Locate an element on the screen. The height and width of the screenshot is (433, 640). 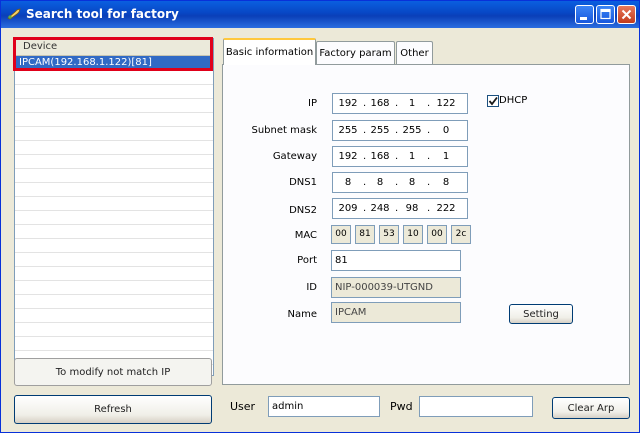
ip-octet-1: 192 is located at coordinates (348, 103).